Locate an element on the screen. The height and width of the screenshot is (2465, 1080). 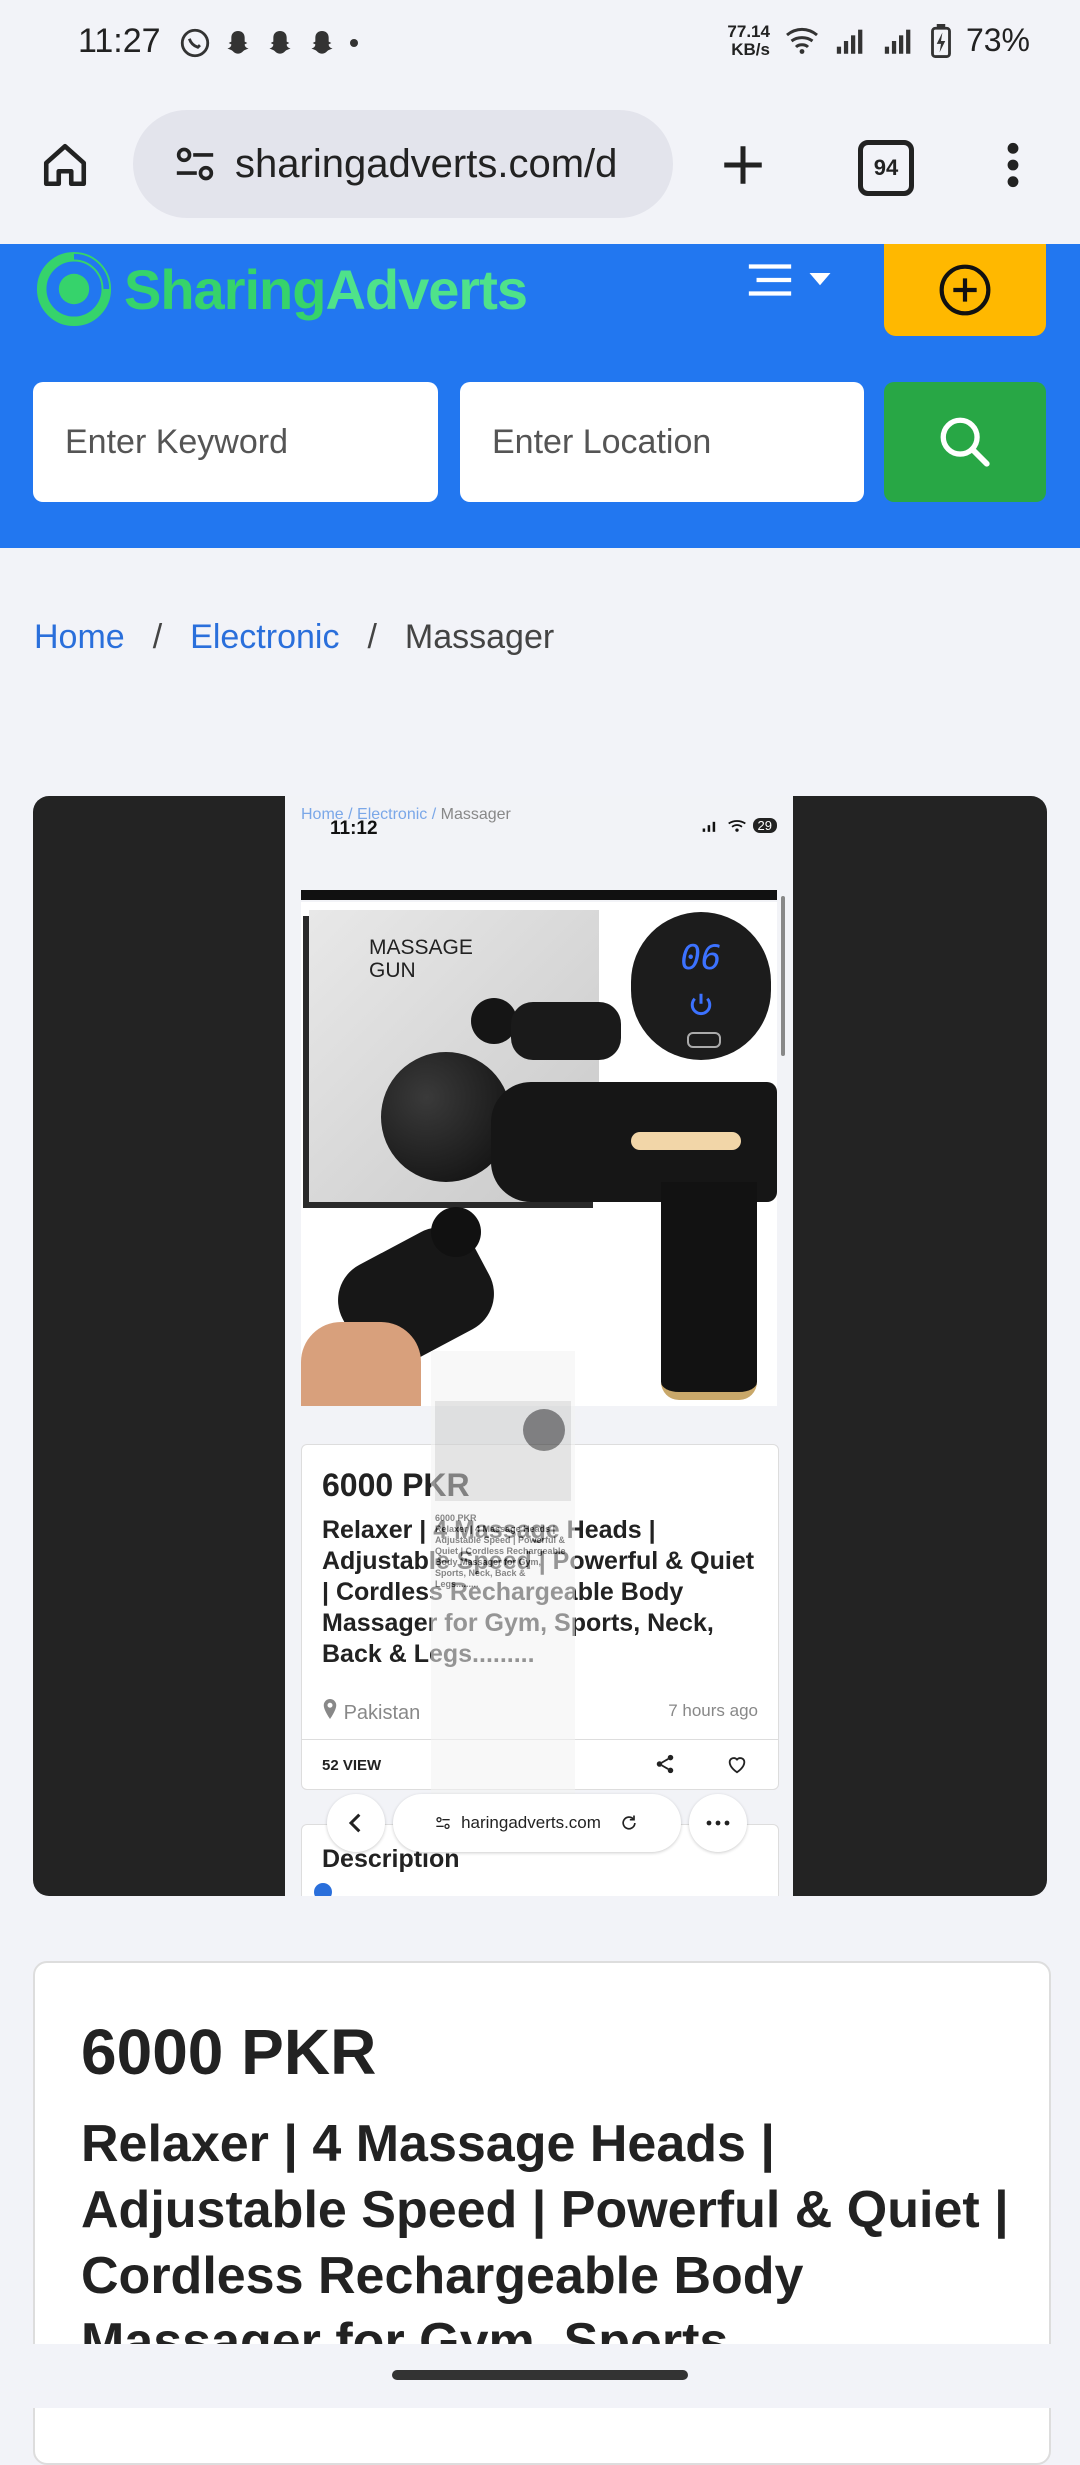
more-options-icon is located at coordinates (1013, 165).